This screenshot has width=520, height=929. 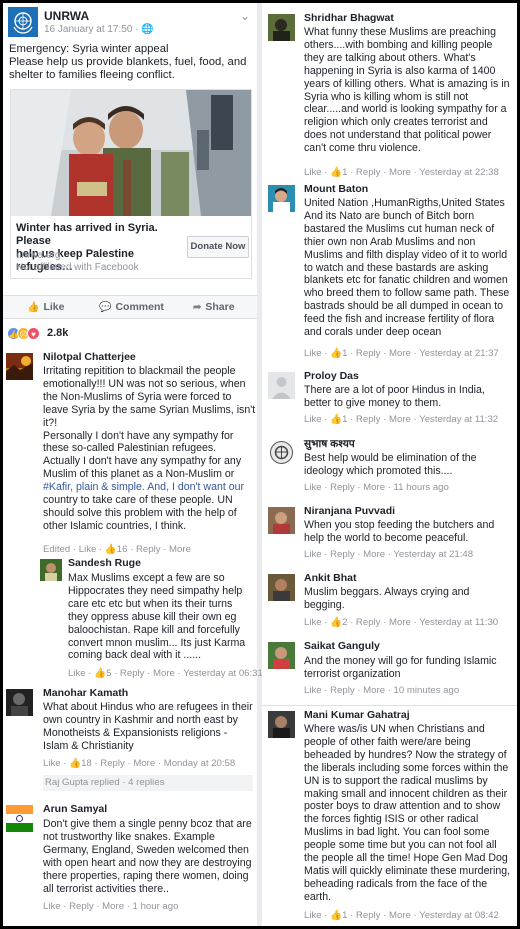 I want to click on post-actions-bar: 👍 Like 💬 Comment ➦ Share, so click(x=130, y=307).